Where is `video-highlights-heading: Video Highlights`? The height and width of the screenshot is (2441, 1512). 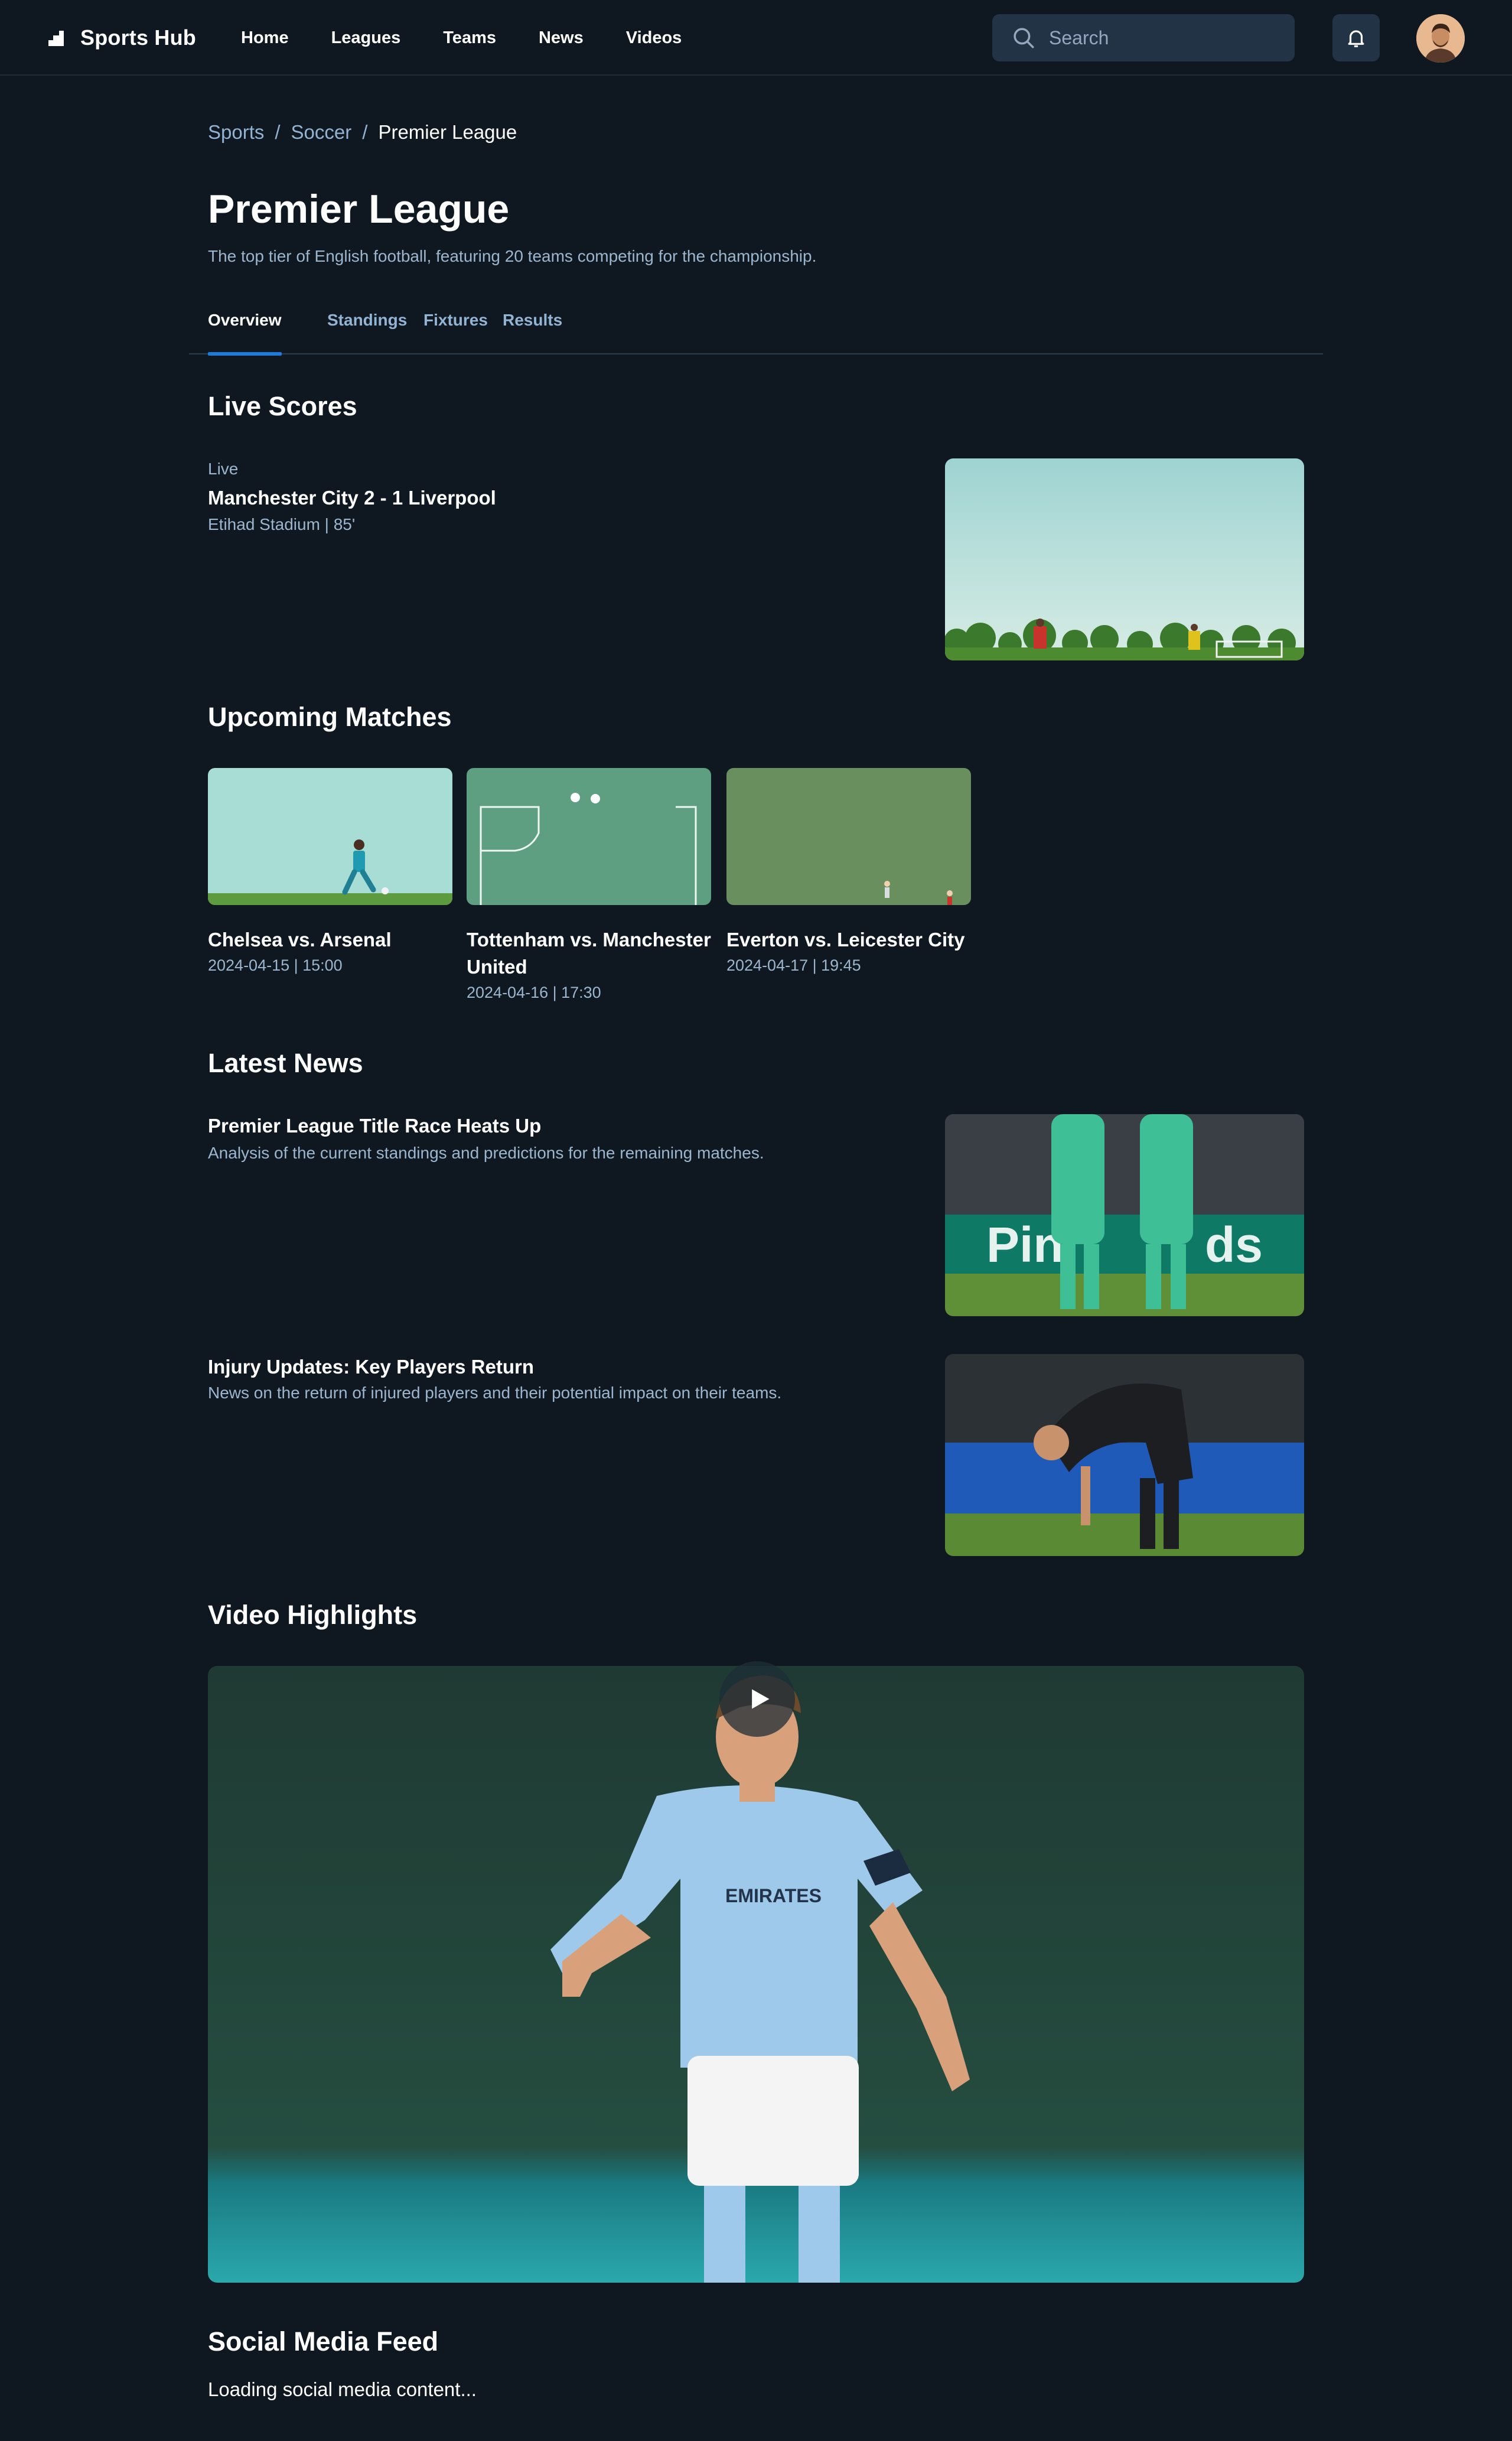 video-highlights-heading: Video Highlights is located at coordinates (313, 1615).